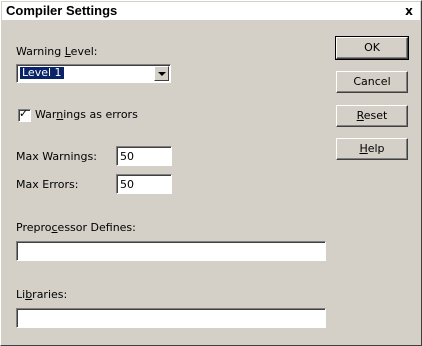  I want to click on checkmark-icon: ✓, so click(24, 113).